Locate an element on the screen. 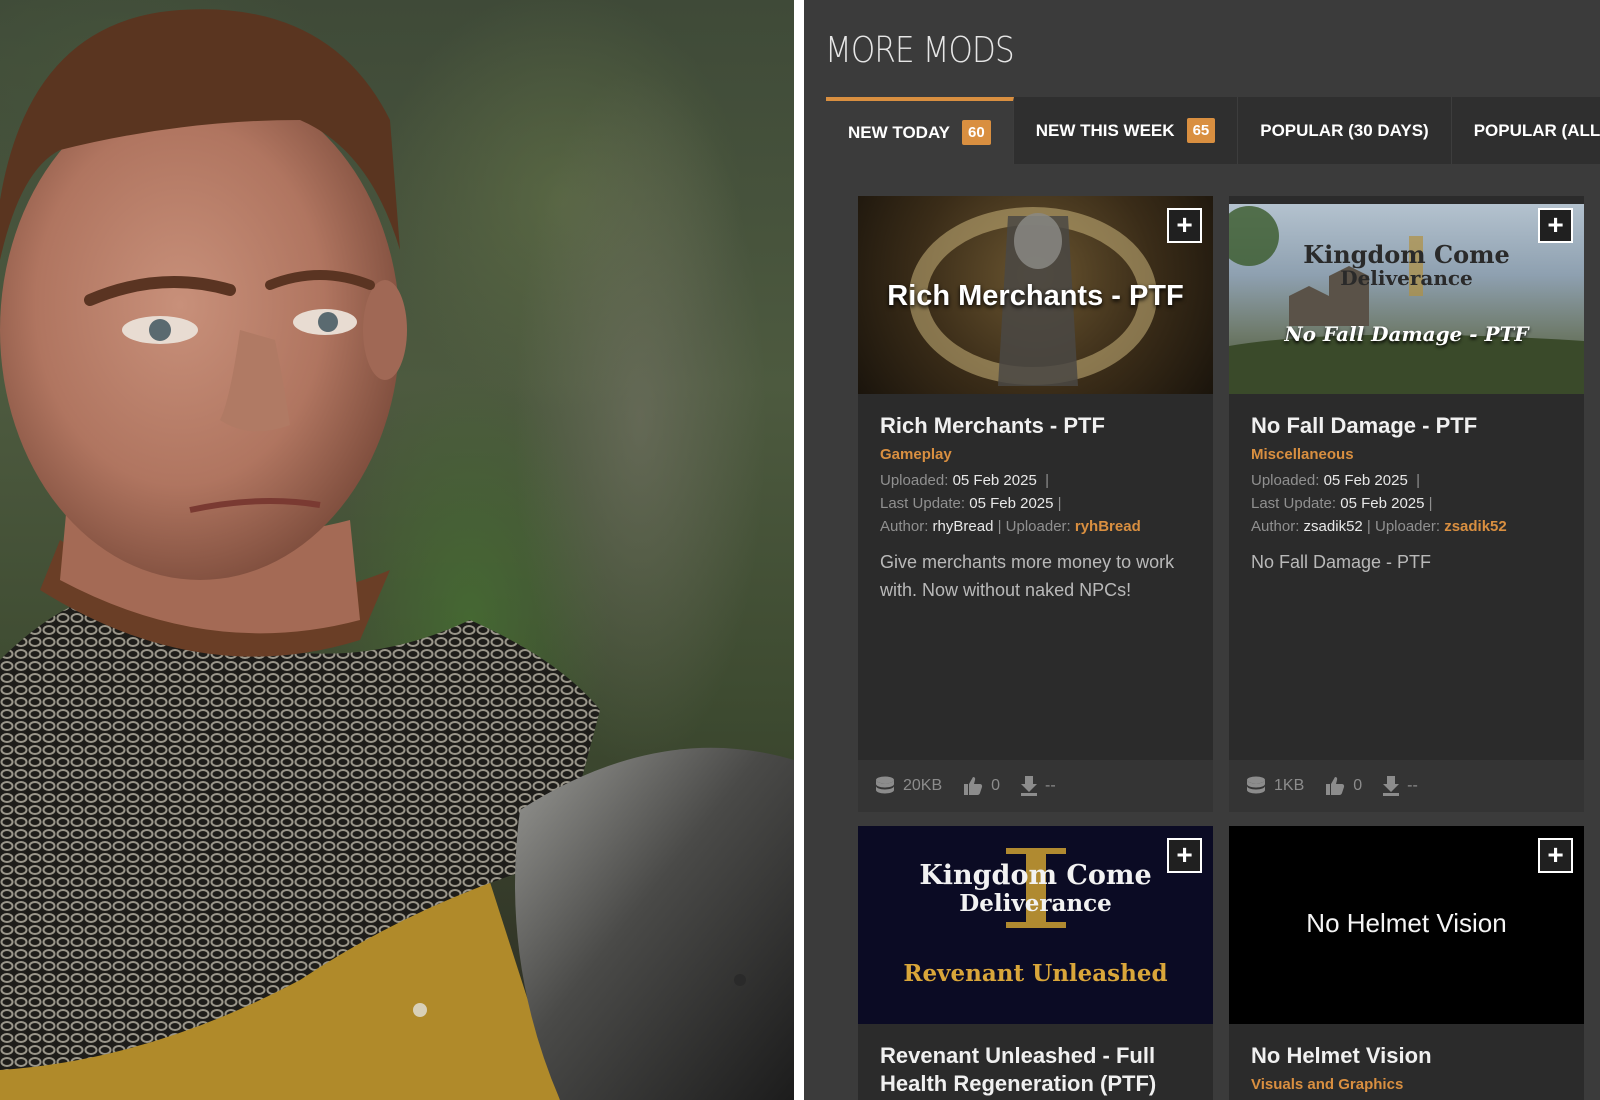  tab-label: POPULAR (ALL is located at coordinates (1536, 130).